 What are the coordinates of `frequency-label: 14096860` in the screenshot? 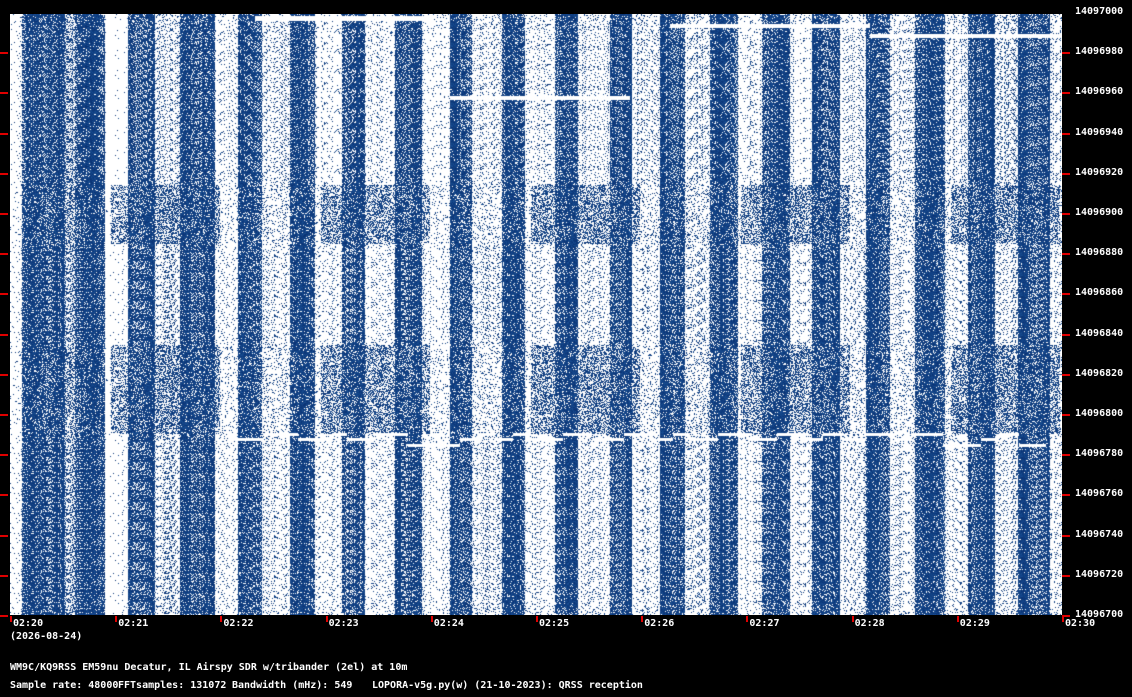 It's located at (1099, 293).